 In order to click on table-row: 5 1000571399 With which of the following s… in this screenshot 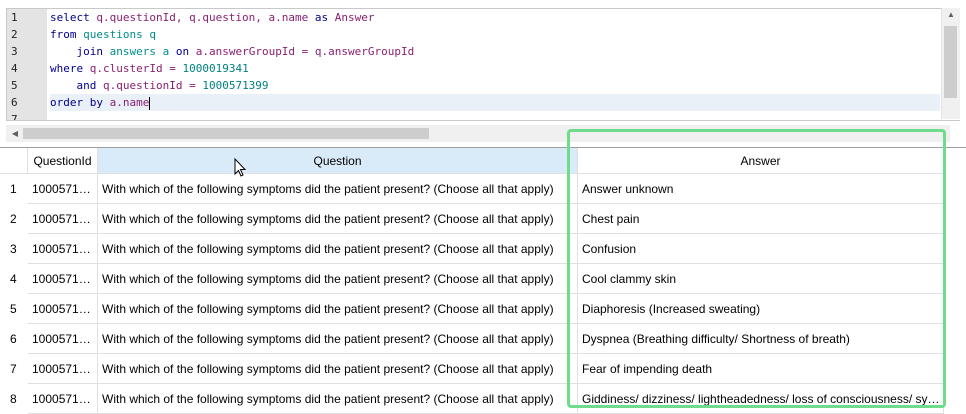, I will do `click(472, 309)`.